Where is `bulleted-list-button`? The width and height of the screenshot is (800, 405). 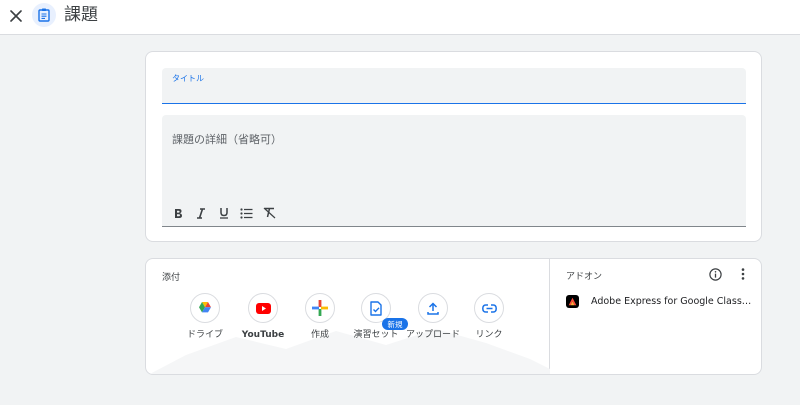 bulleted-list-button is located at coordinates (246, 213).